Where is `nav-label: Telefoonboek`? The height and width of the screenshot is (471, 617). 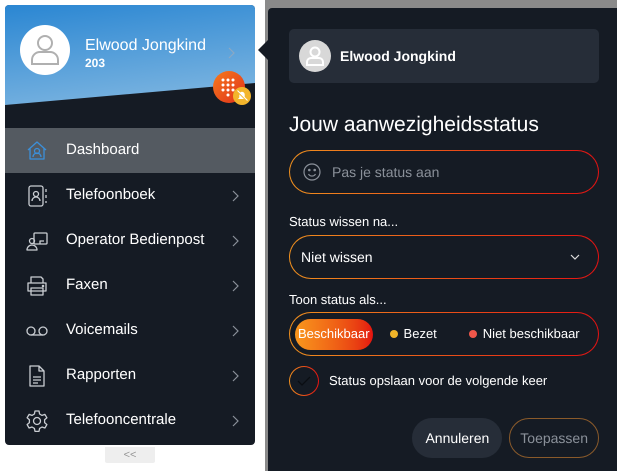
nav-label: Telefoonboek is located at coordinates (111, 195).